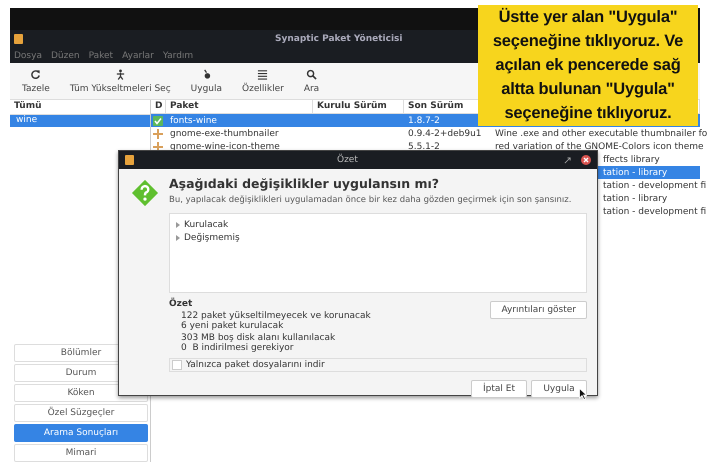 This screenshot has width=715, height=466. I want to click on filter-button: Mimari, so click(81, 453).